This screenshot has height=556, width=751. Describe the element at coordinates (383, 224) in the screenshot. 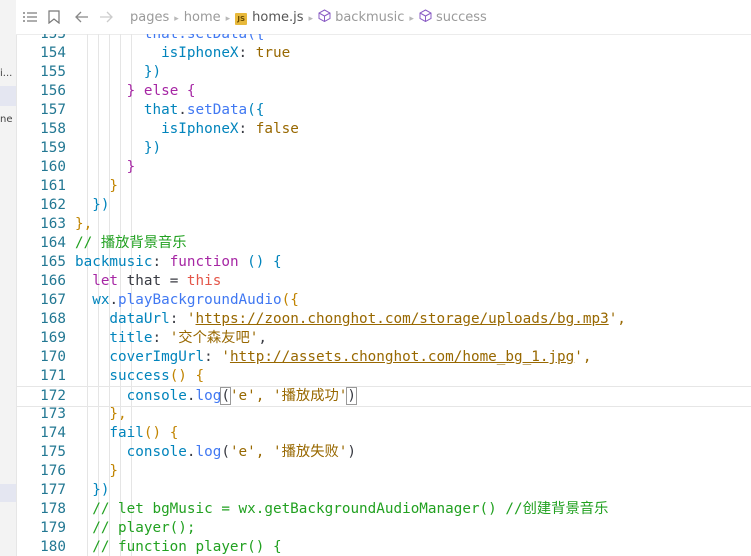

I see `code-line: 163},` at that location.